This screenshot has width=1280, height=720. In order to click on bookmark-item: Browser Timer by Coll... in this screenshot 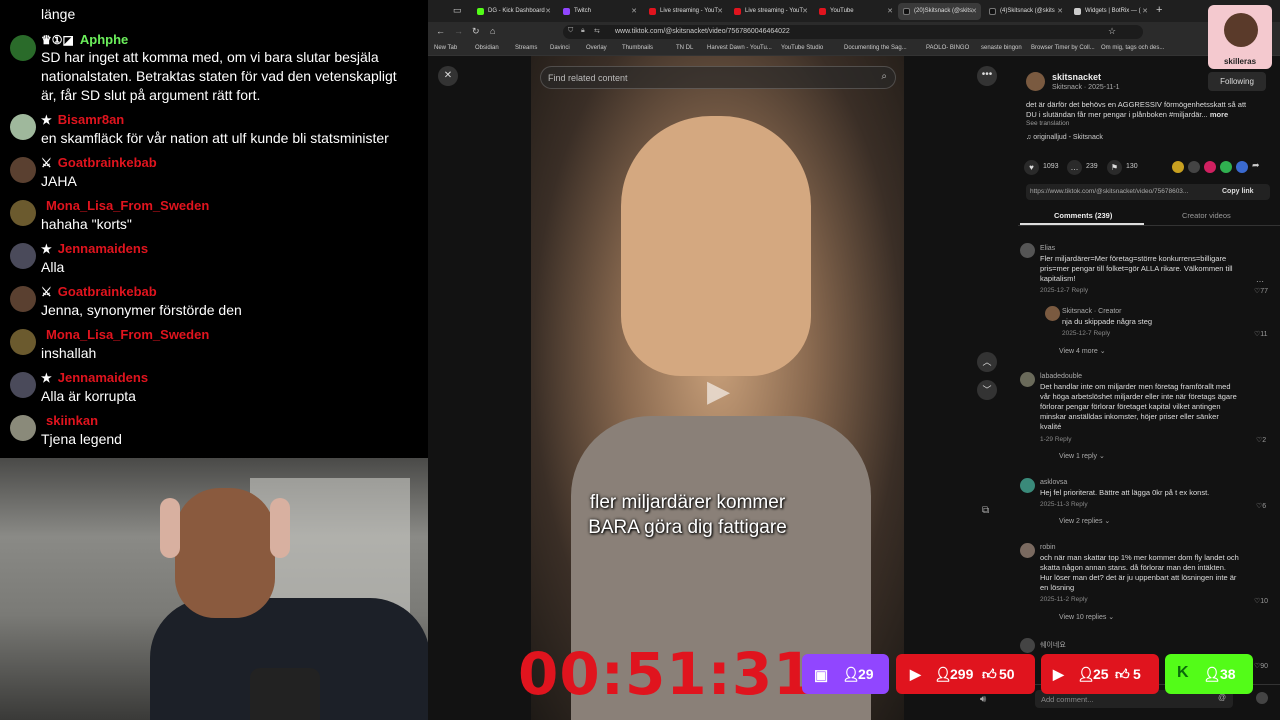, I will do `click(1063, 48)`.